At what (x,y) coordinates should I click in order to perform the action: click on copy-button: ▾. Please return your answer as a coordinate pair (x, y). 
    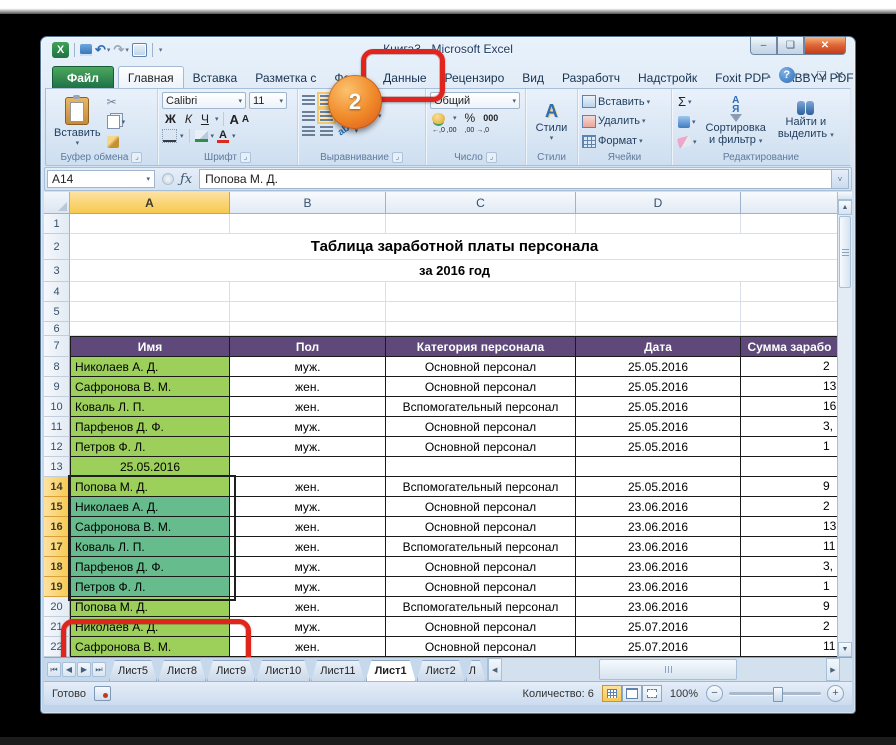
    Looking at the image, I should click on (115, 121).